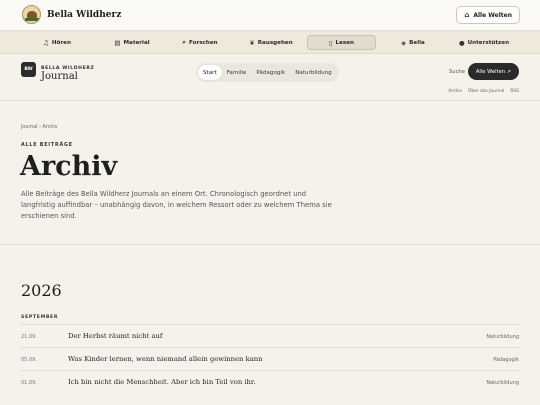 This screenshot has width=540, height=405. Describe the element at coordinates (203, 42) in the screenshot. I see `nav-label: Forschen` at that location.